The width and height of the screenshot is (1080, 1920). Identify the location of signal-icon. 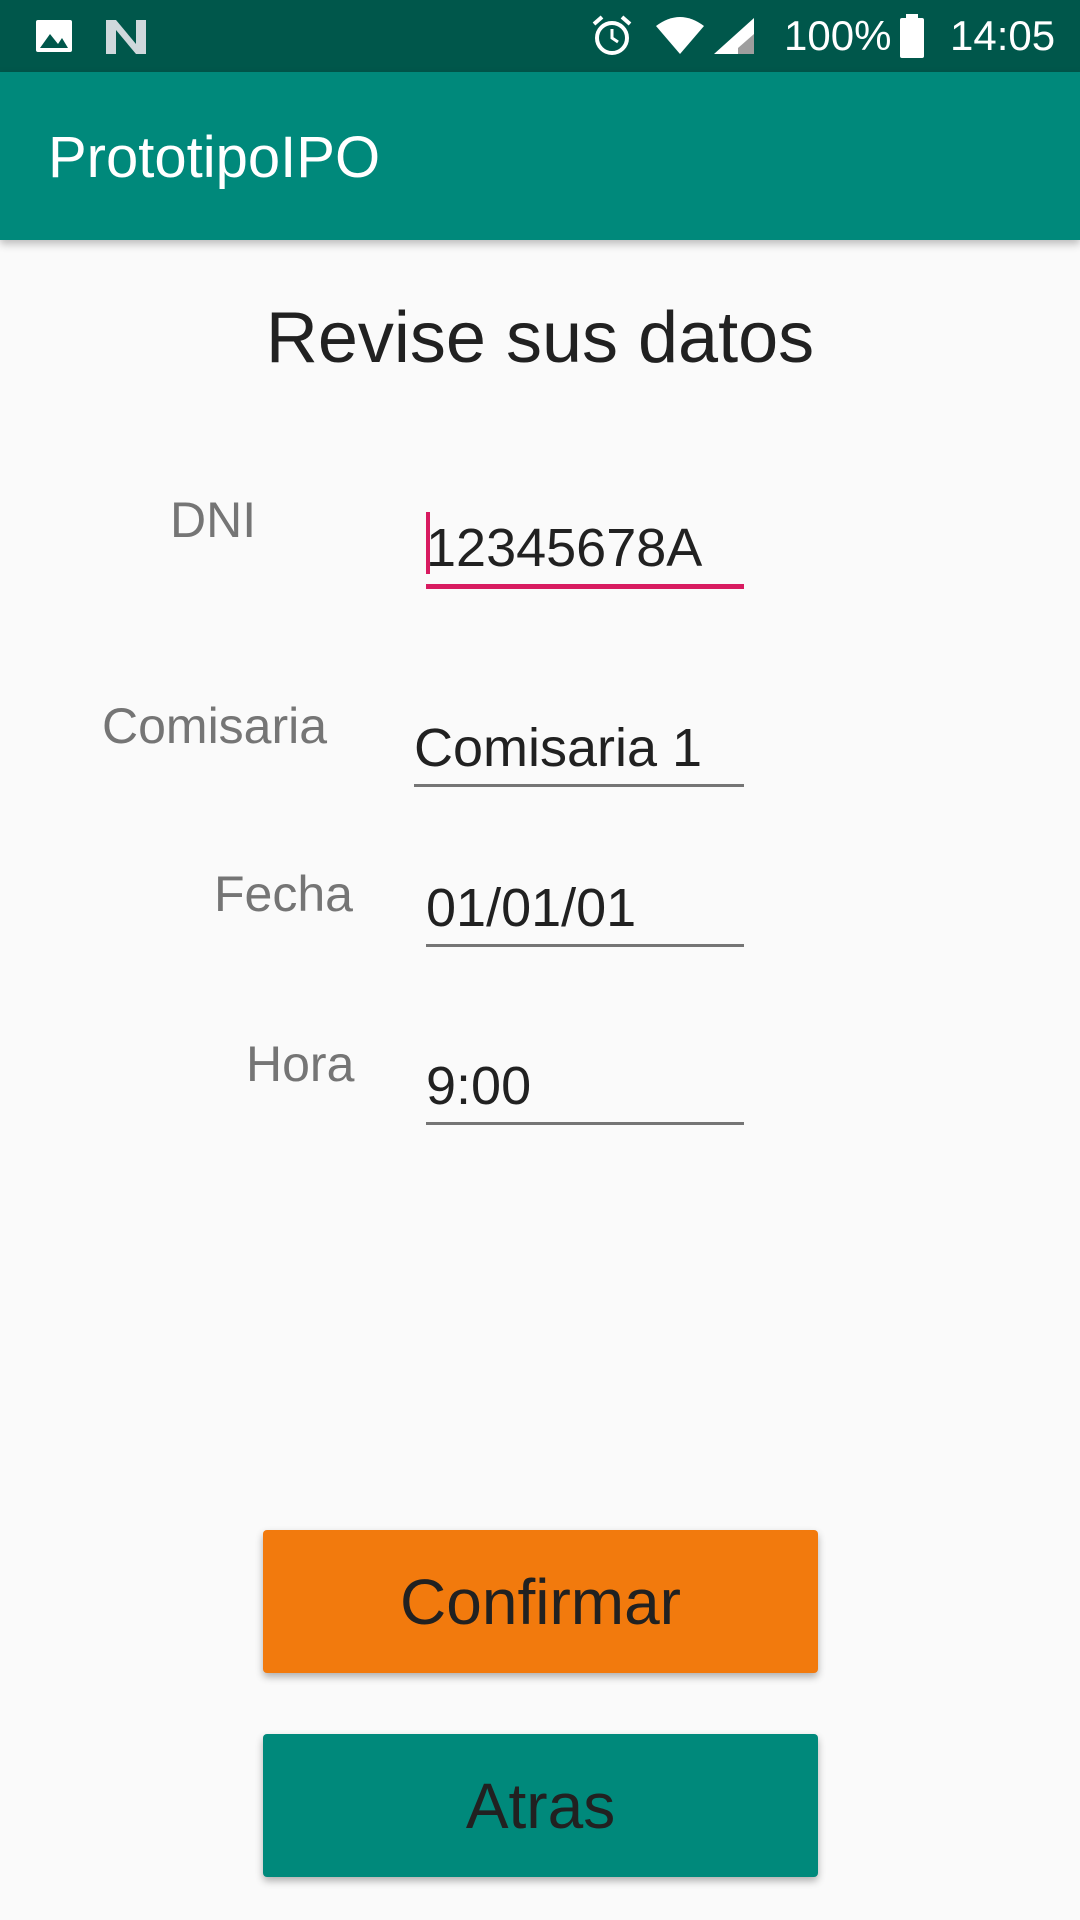
(734, 38).